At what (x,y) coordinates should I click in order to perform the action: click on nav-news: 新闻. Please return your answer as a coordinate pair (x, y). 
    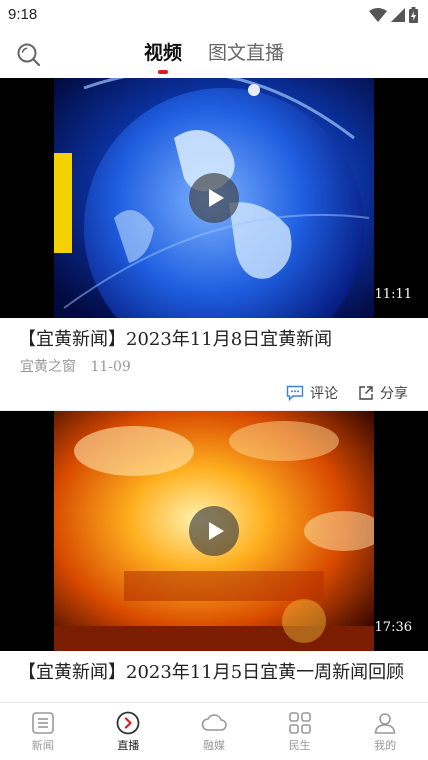
    Looking at the image, I should click on (43, 731).